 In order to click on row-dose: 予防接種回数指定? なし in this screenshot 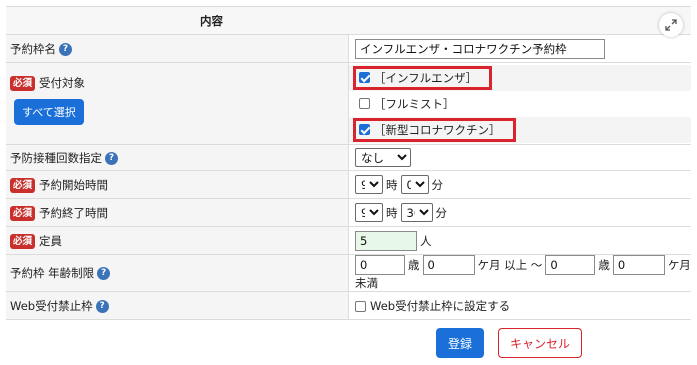, I will do `click(348, 157)`.